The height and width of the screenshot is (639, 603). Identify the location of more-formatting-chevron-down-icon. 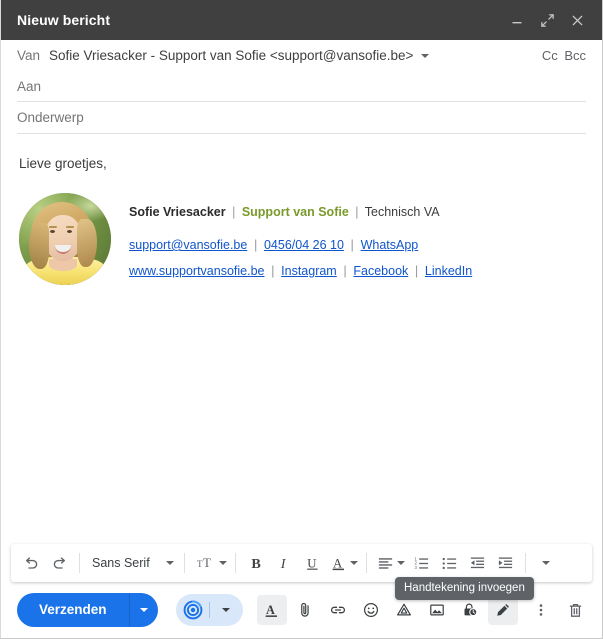
(546, 563).